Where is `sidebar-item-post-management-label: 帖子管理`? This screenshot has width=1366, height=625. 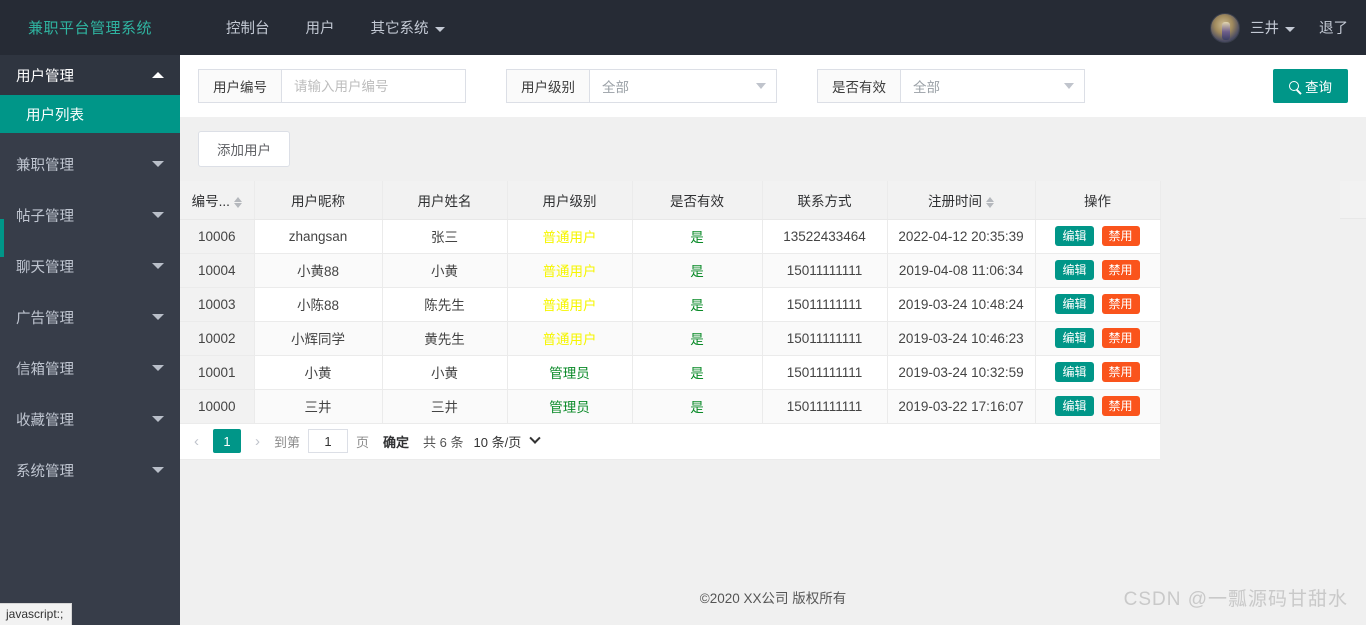 sidebar-item-post-management-label: 帖子管理 is located at coordinates (45, 216).